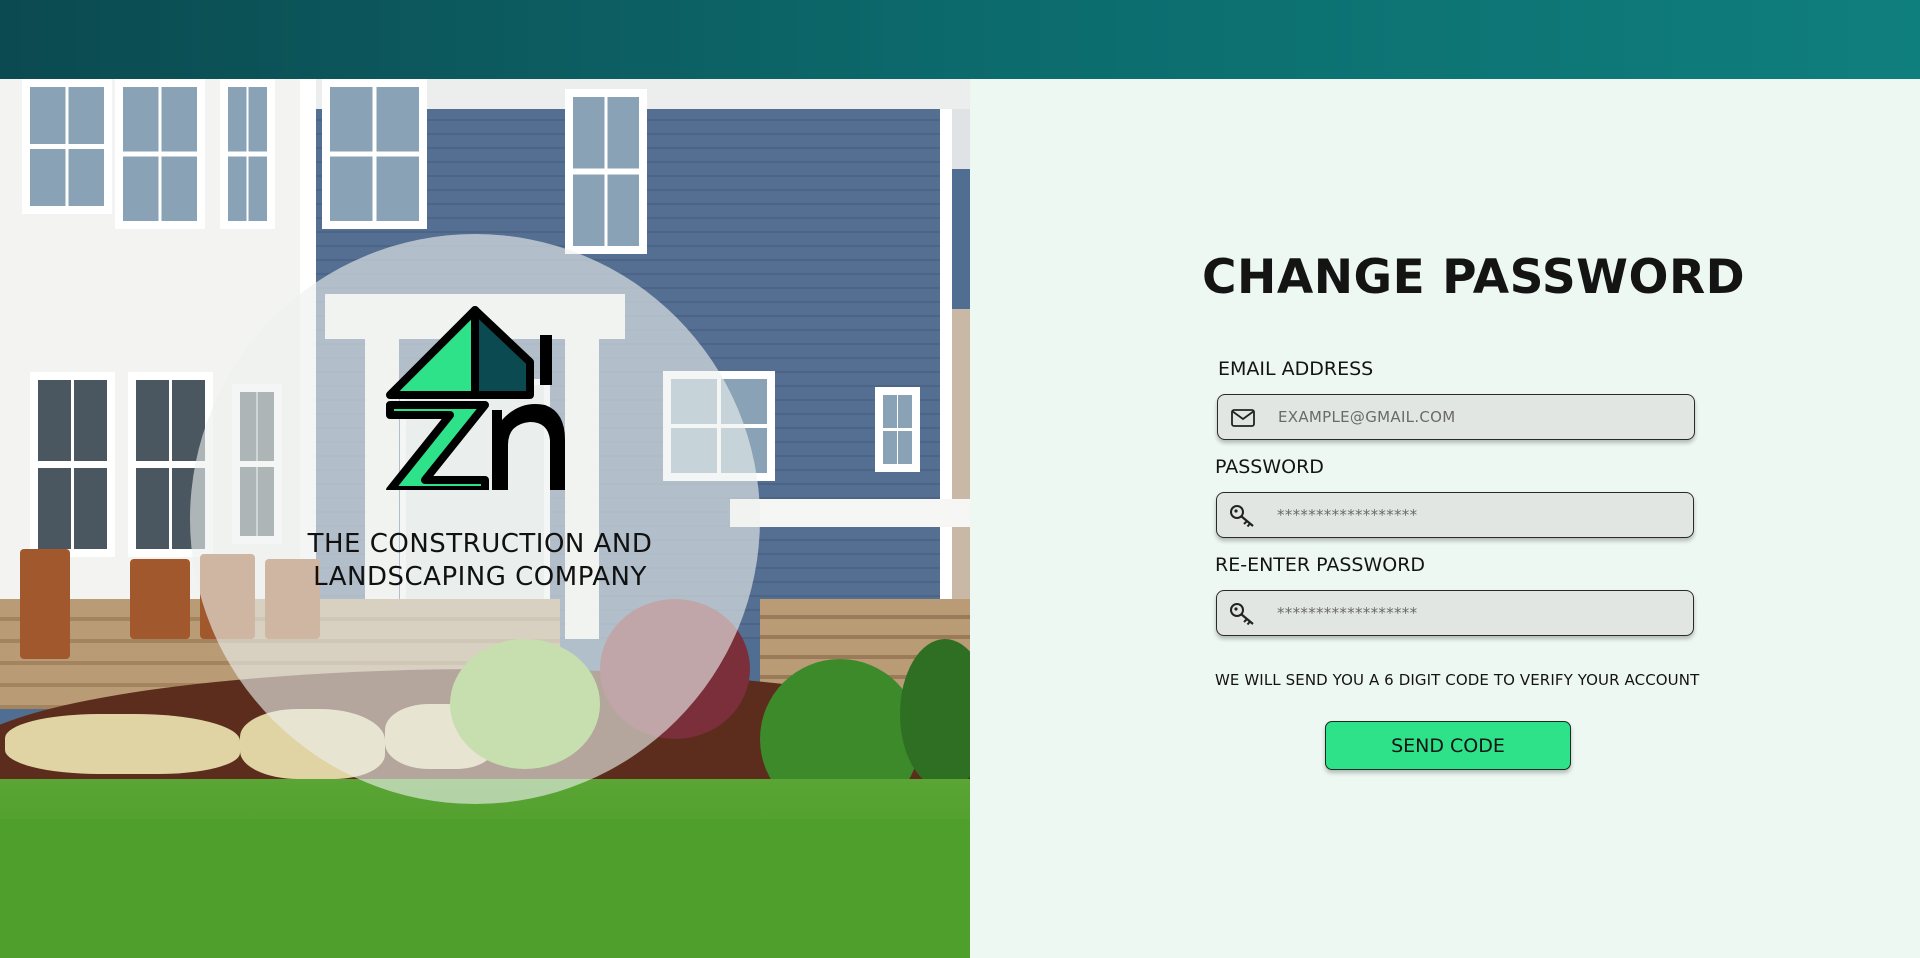 The image size is (1920, 958). I want to click on email-input, so click(1478, 417).